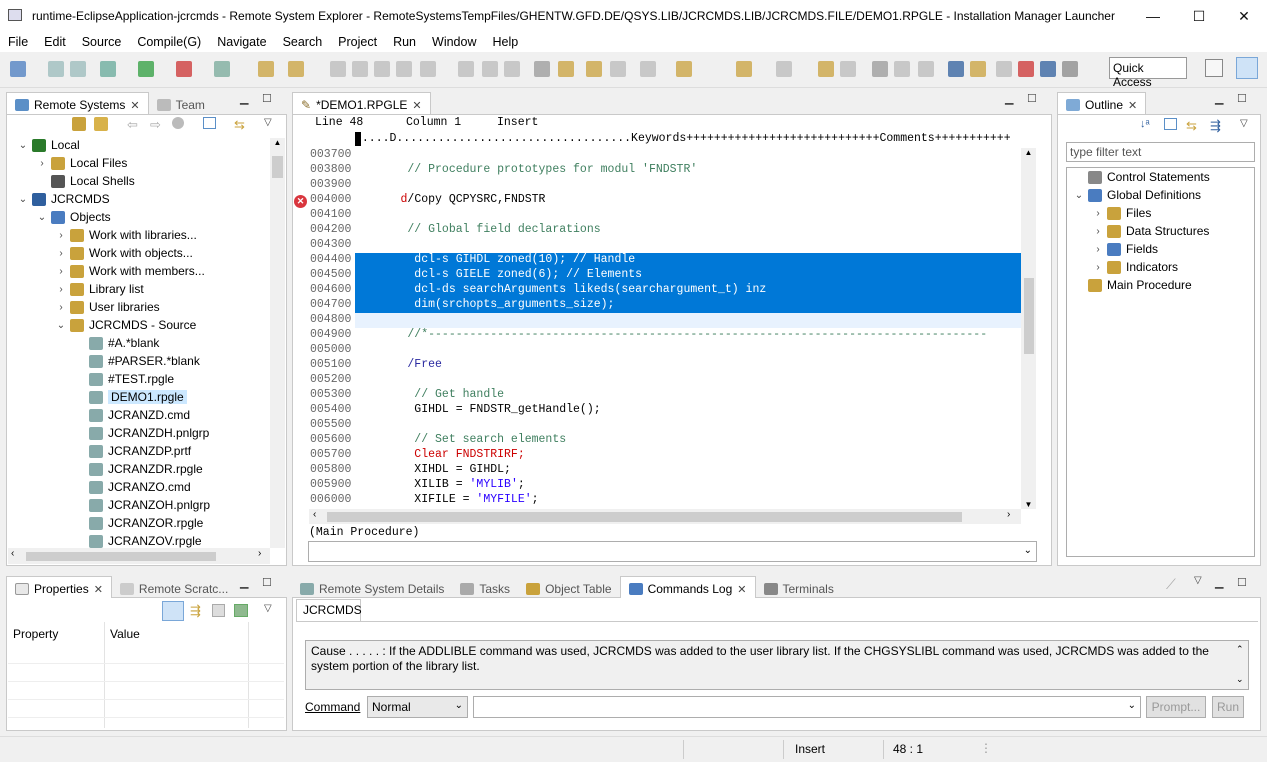 This screenshot has height=762, width=1267. Describe the element at coordinates (1145, 124) in the screenshot. I see `sort-icon: ↓ᵃ` at that location.